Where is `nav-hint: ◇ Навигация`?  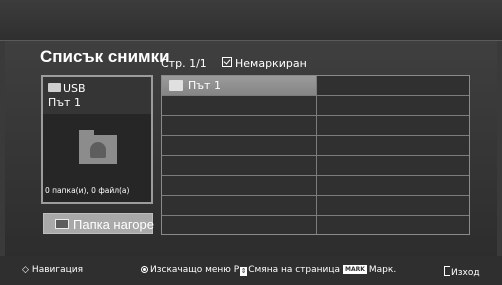 nav-hint: ◇ Навигация is located at coordinates (52, 270).